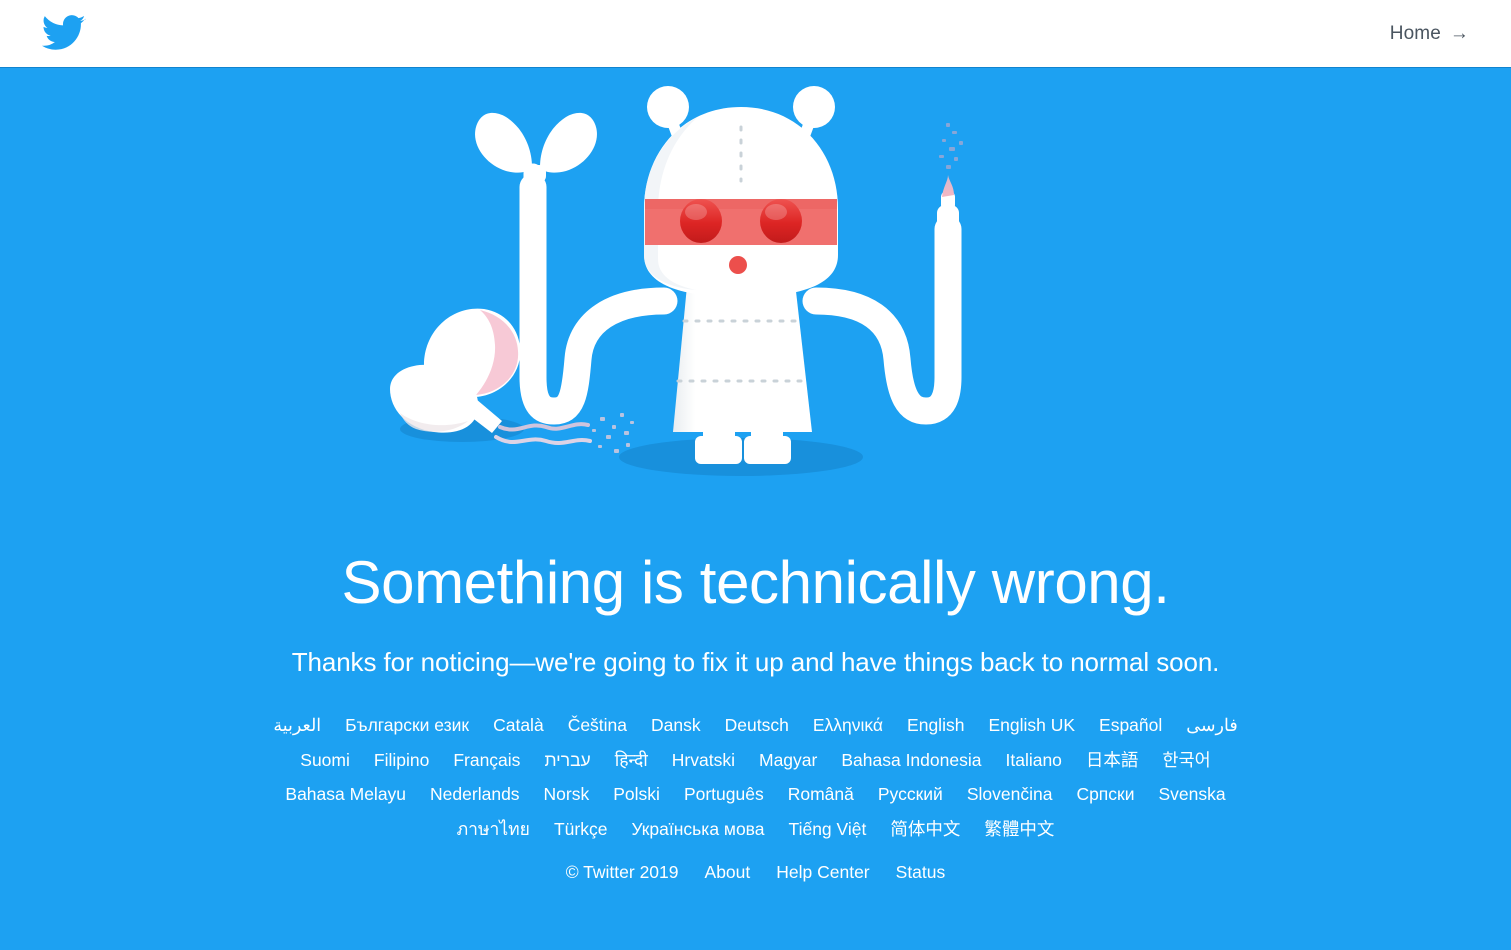 This screenshot has width=1511, height=950. What do you see at coordinates (401, 761) in the screenshot?
I see `language-link: Filipino` at bounding box center [401, 761].